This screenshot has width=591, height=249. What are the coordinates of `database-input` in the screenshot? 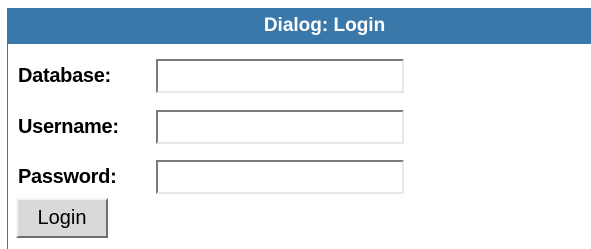 It's located at (280, 76).